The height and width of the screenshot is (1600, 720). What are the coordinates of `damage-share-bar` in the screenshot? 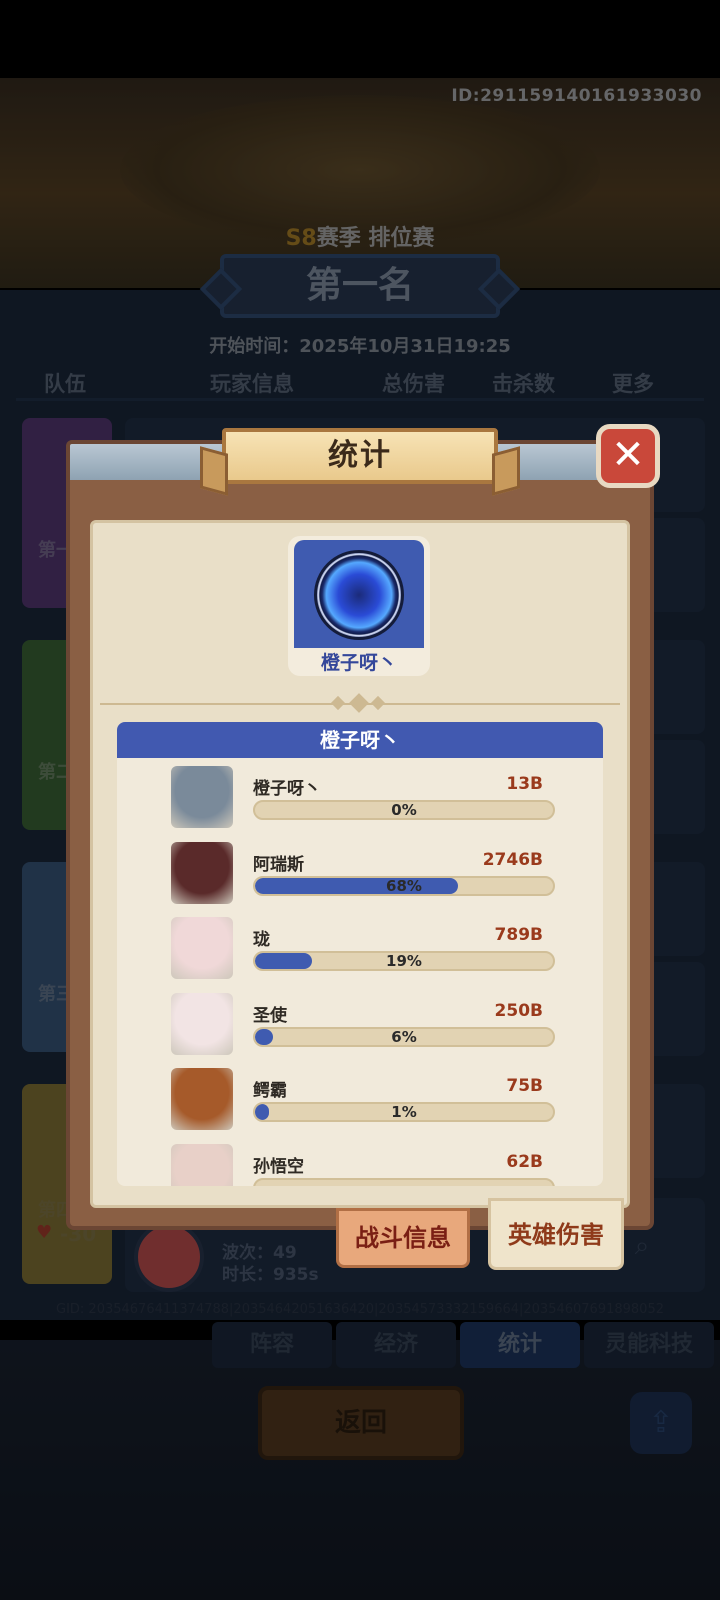 It's located at (404, 1182).